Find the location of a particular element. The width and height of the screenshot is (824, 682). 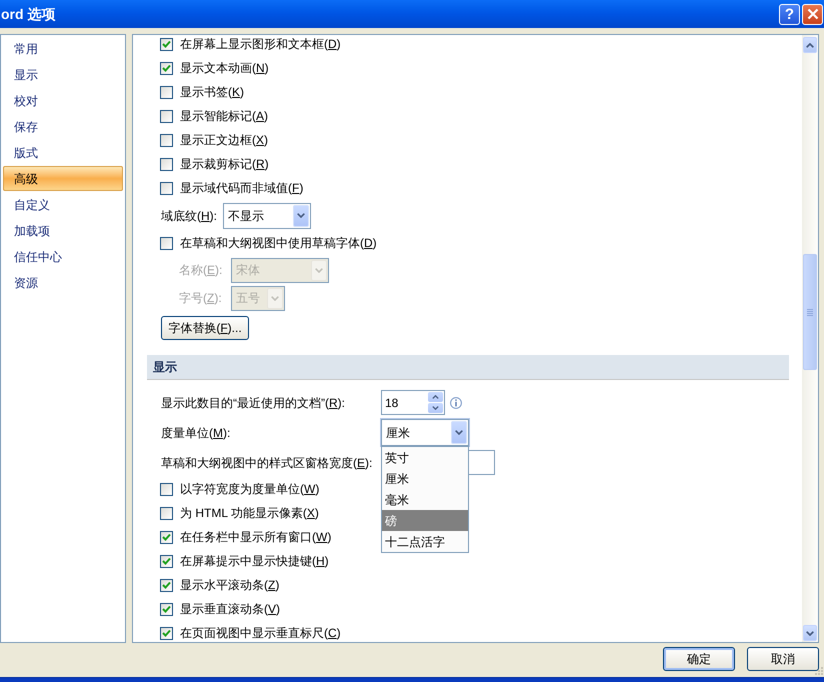

spin-down-button is located at coordinates (435, 408).